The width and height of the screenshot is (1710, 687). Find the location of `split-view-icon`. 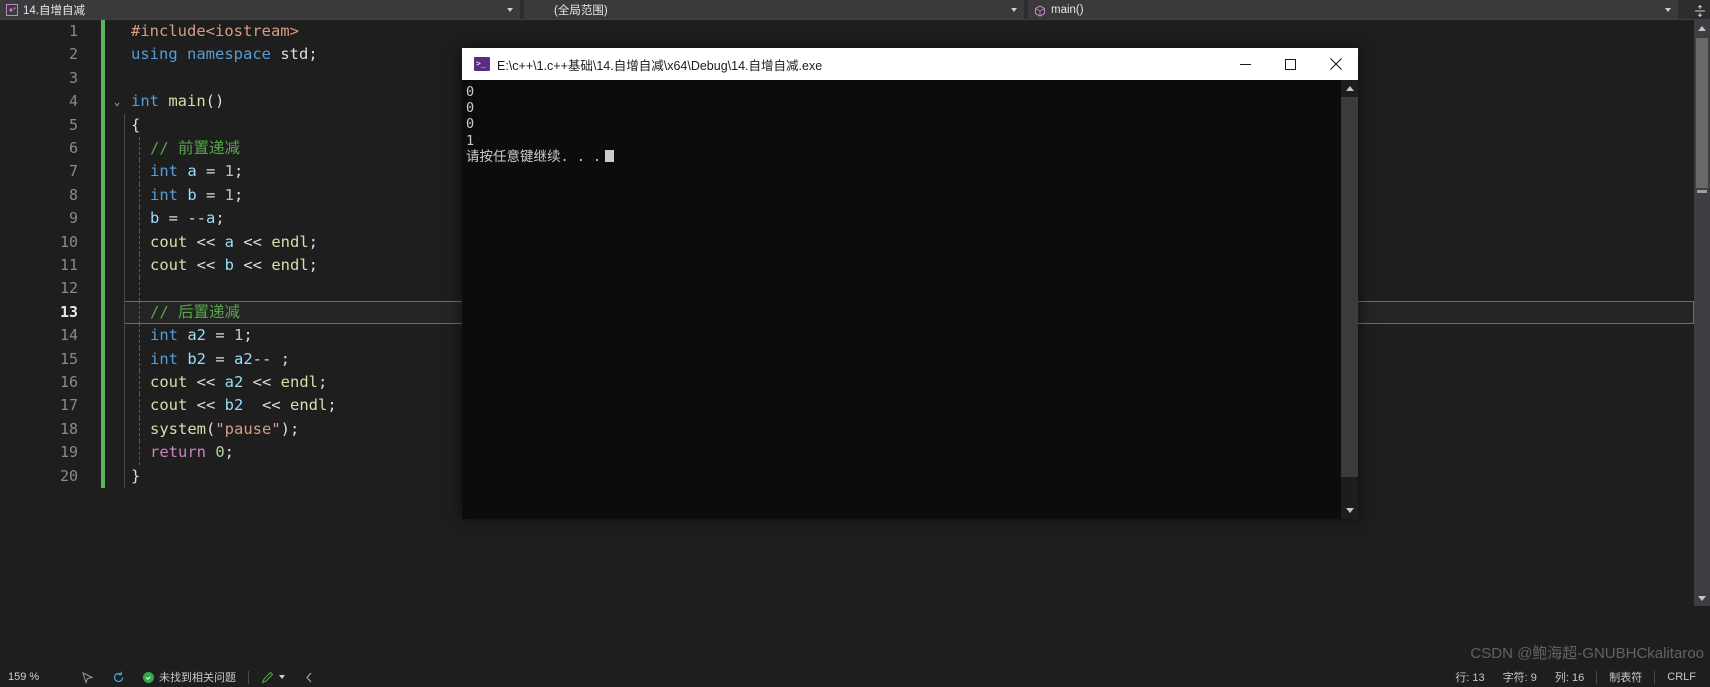

split-view-icon is located at coordinates (1700, 11).